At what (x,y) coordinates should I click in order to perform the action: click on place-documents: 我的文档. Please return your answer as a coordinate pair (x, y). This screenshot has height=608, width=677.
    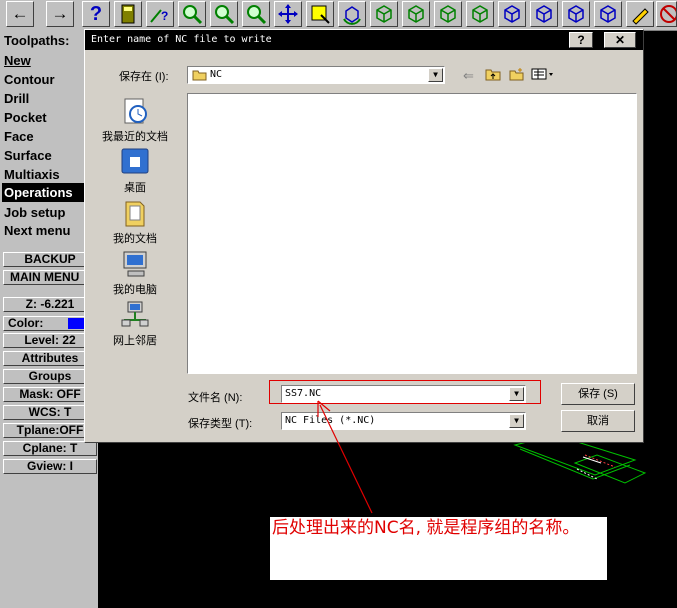
    Looking at the image, I should click on (135, 222).